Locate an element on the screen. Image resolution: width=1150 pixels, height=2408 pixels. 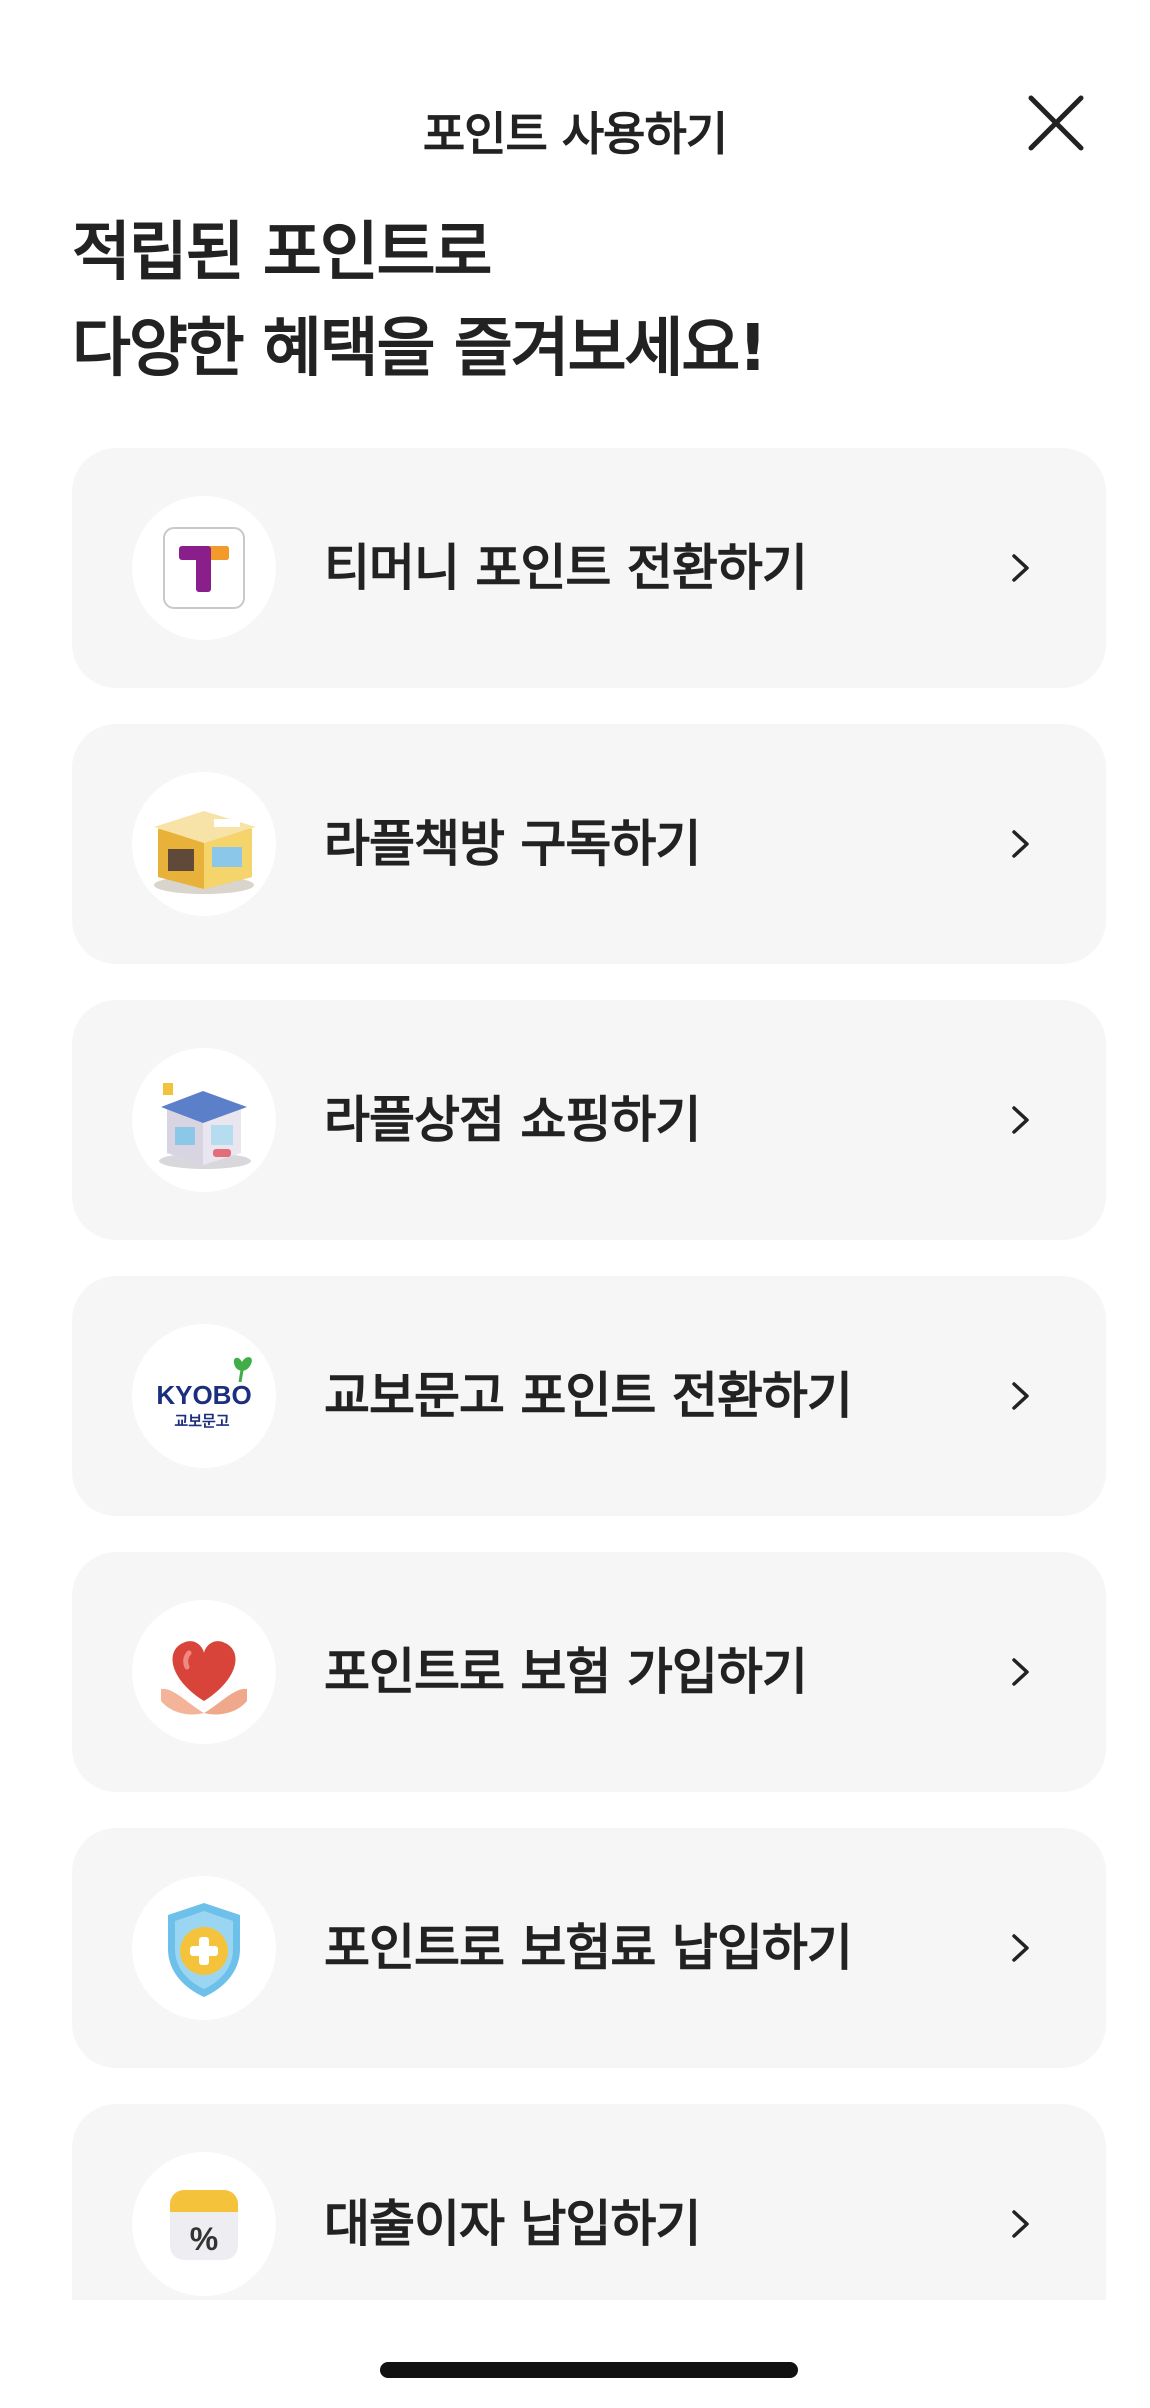
header: 포인트 사용하기 is located at coordinates (575, 125).